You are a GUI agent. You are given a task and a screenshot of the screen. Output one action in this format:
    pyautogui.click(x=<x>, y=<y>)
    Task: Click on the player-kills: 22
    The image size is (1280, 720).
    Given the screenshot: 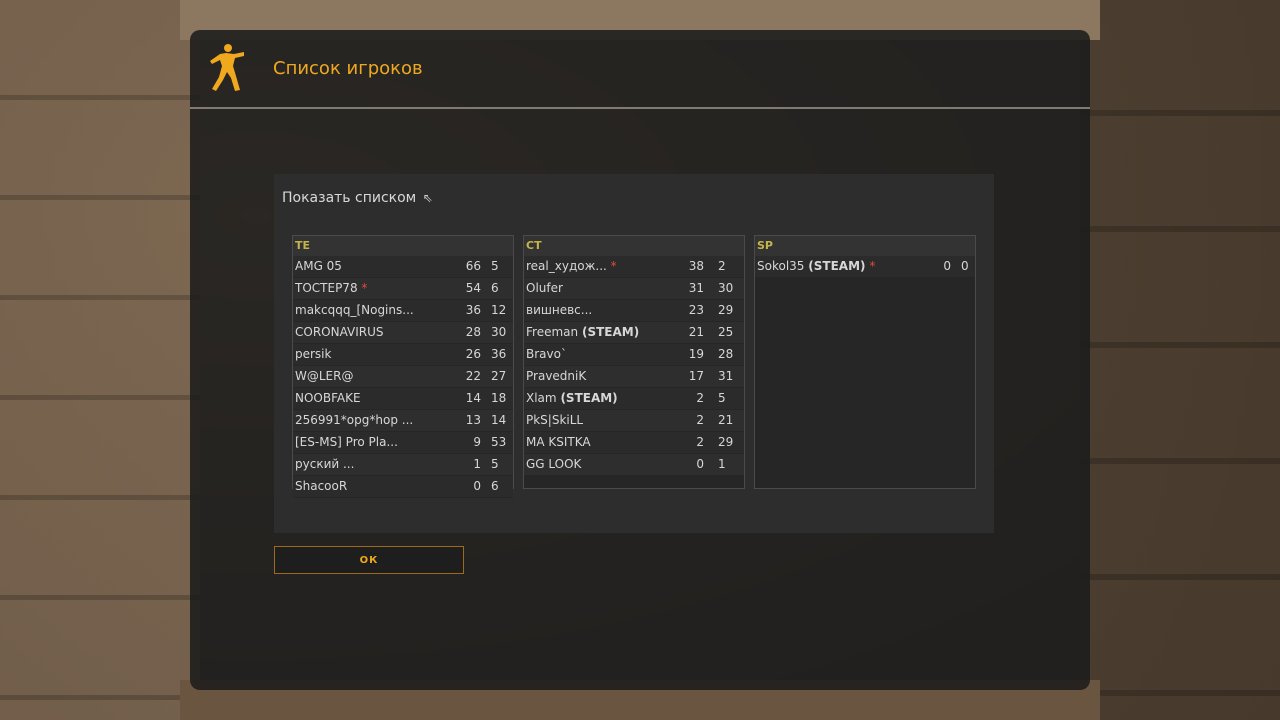 What is the action you would take?
    pyautogui.click(x=473, y=376)
    